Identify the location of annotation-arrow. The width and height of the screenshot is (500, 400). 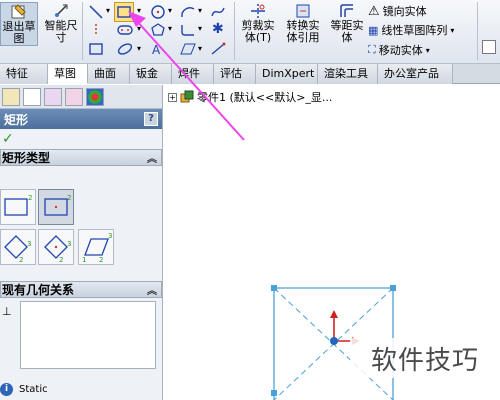
(186, 76).